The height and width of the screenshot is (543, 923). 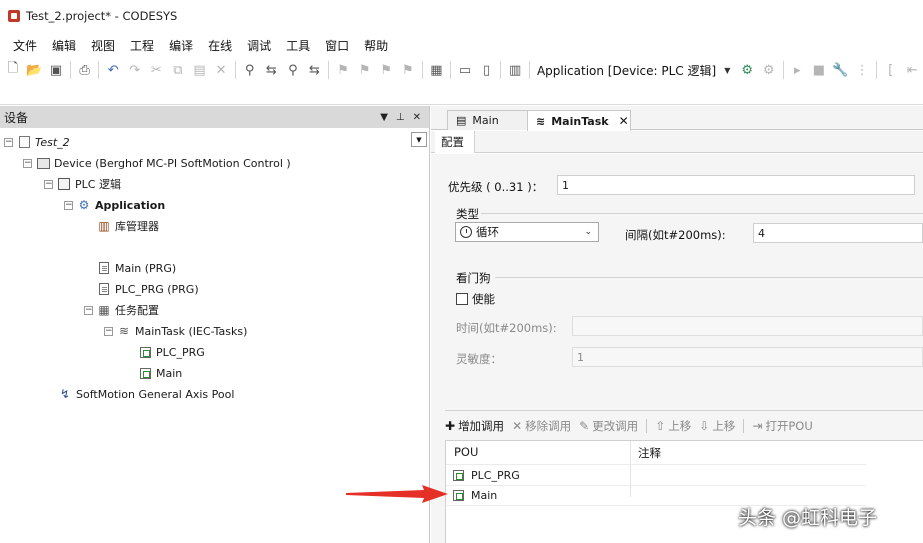 I want to click on active-application-selector: Application [Device: PLC 逻辑], so click(x=626, y=70).